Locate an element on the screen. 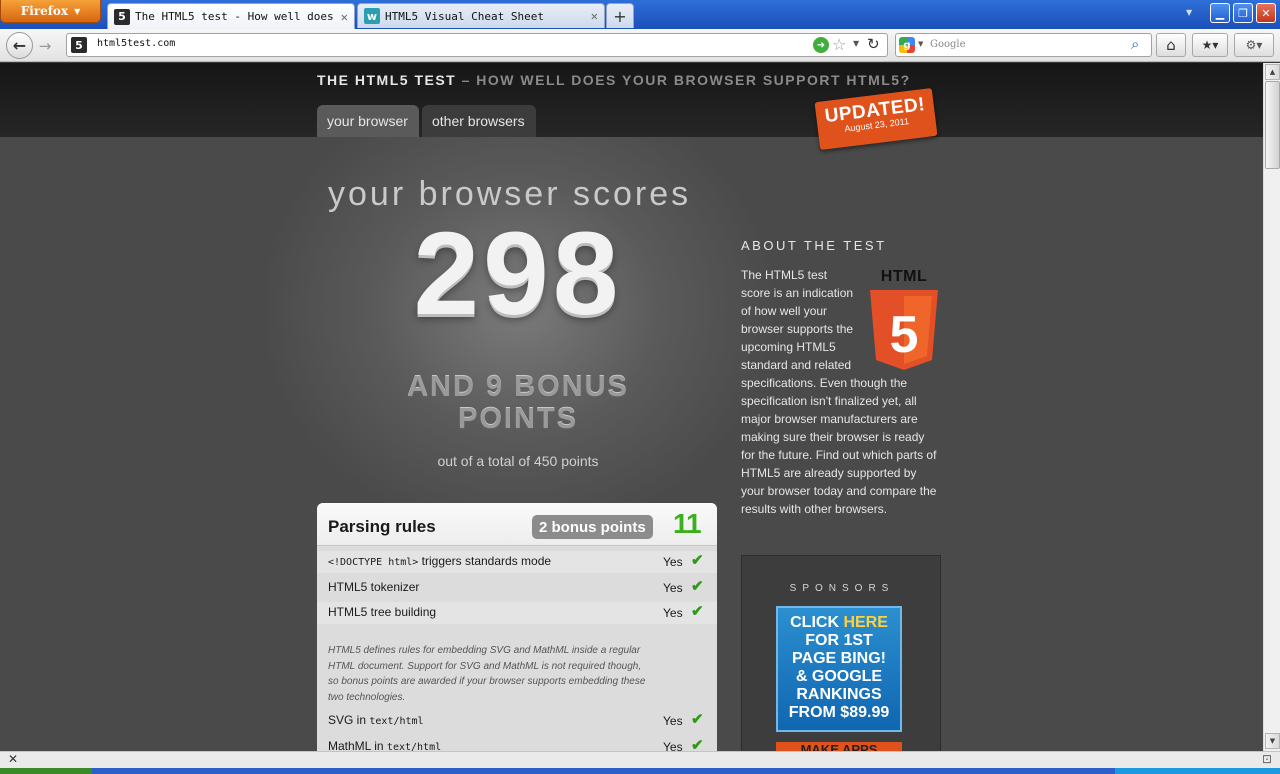 This screenshot has height=774, width=1280. site-favicon-icon: 5 is located at coordinates (79, 45).